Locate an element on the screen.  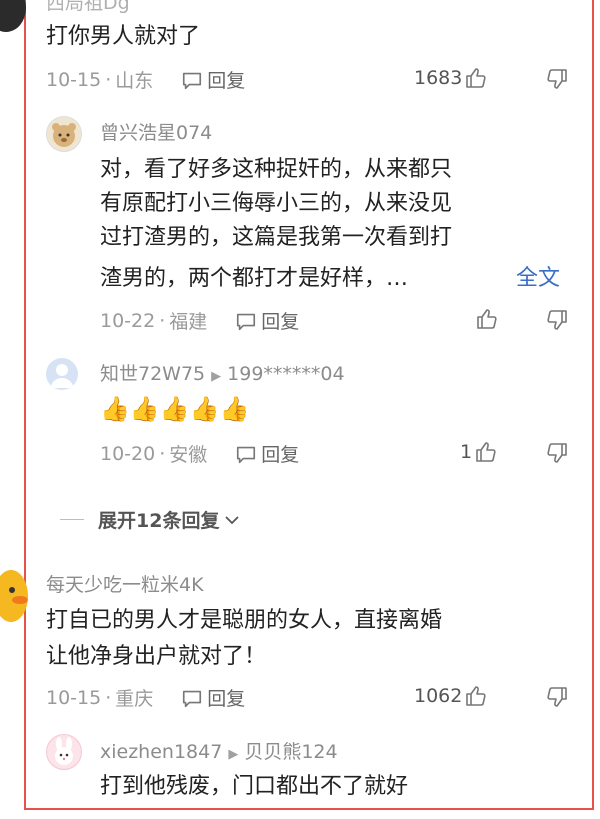
divider is located at coordinates (72, 519).